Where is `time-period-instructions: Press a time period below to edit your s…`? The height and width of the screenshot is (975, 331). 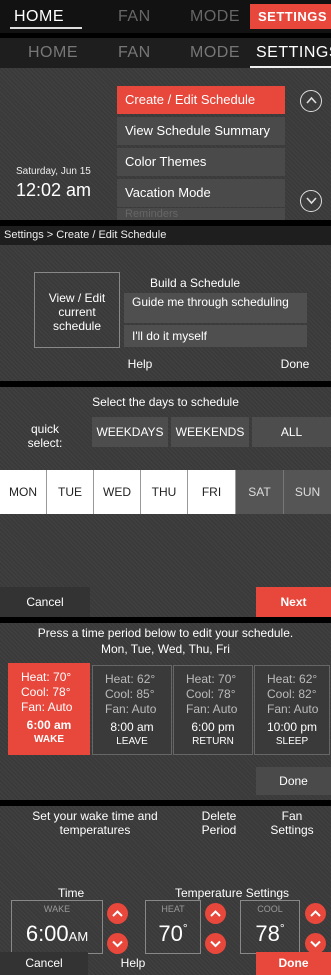 time-period-instructions: Press a time period below to edit your s… is located at coordinates (165, 633).